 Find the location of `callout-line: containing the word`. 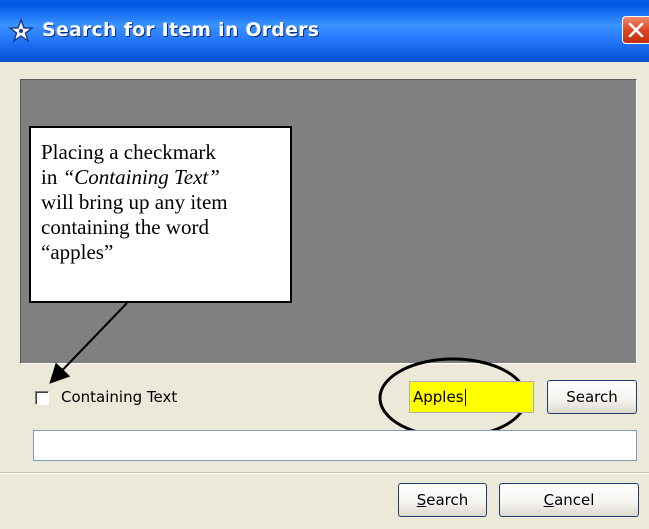

callout-line: containing the word is located at coordinates (125, 227).